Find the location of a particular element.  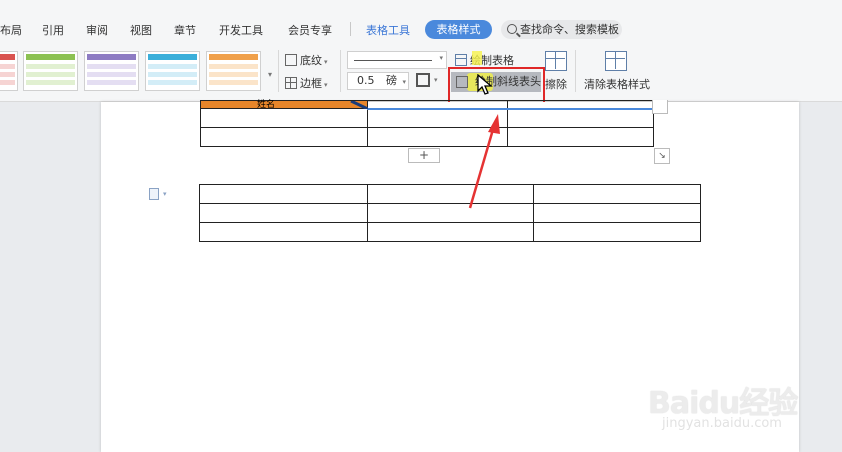

tab-table-style: 表格样式 is located at coordinates (458, 29).